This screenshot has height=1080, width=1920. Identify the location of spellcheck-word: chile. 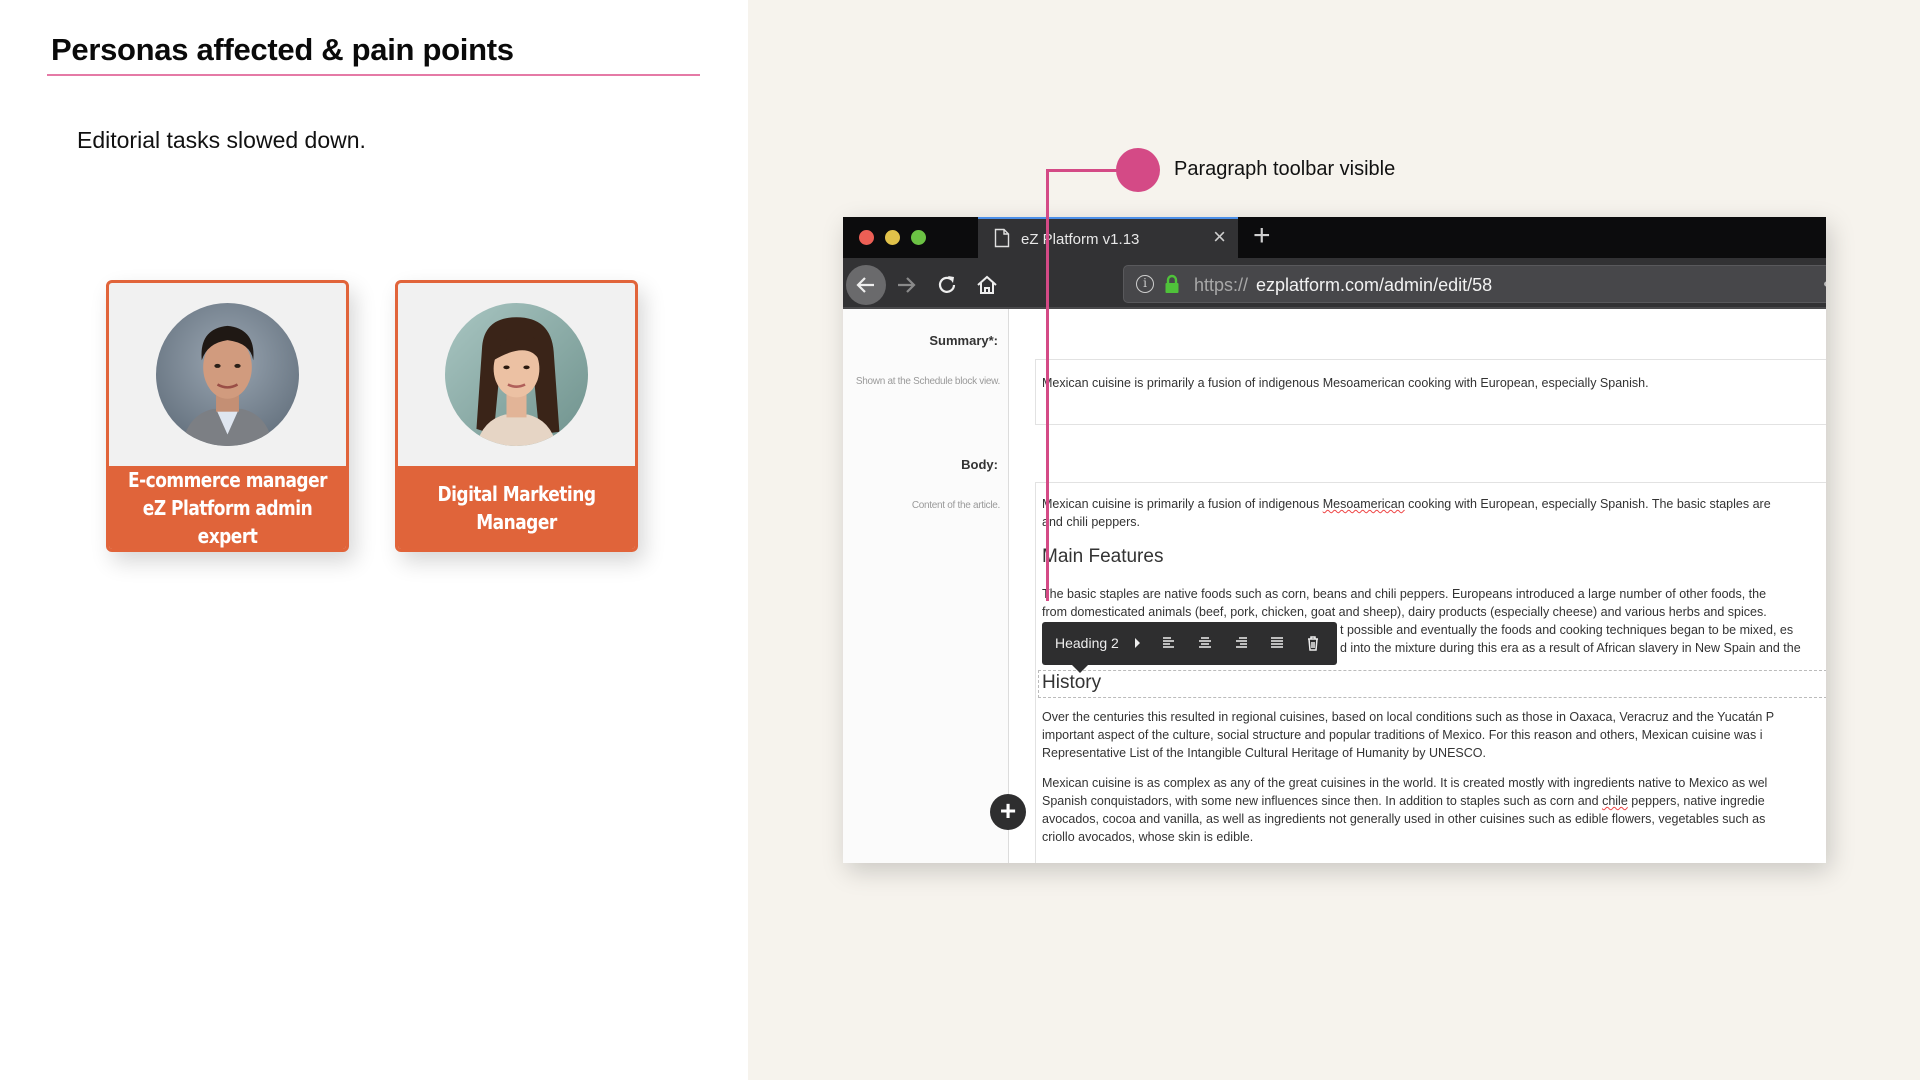
(1615, 801).